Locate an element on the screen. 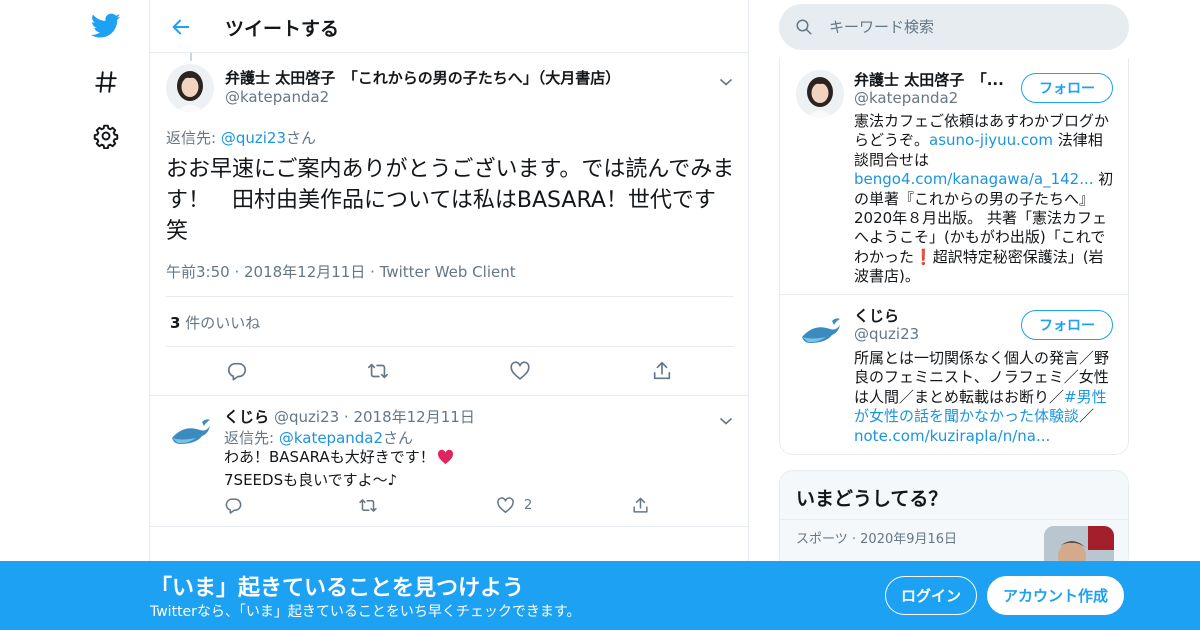  bio-link: asuno-jiyuu.com is located at coordinates (991, 140).